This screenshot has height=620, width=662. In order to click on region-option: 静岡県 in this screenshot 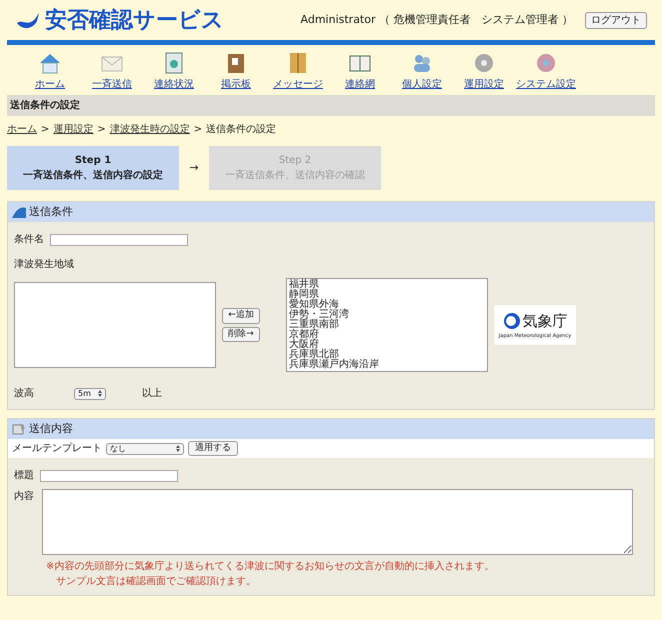, I will do `click(387, 295)`.